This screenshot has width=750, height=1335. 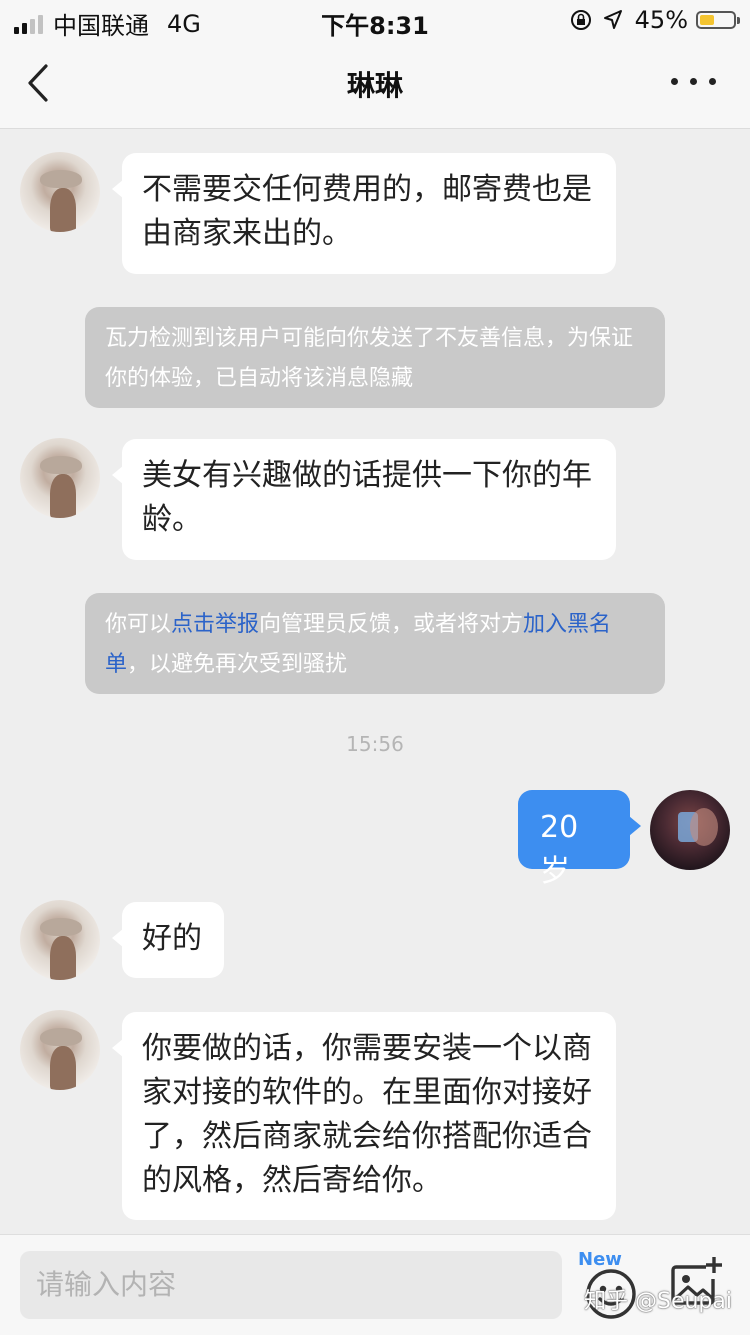 I want to click on location-icon, so click(x=612, y=19).